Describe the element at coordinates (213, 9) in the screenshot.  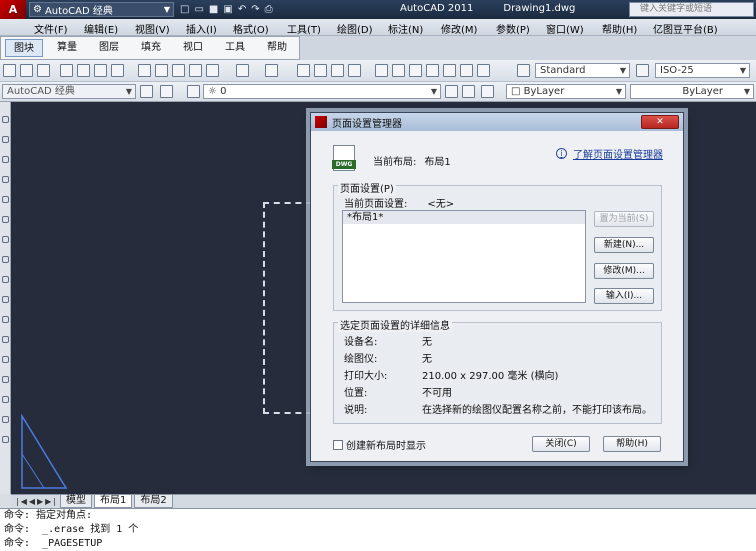
I see `save-icon: ■` at that location.